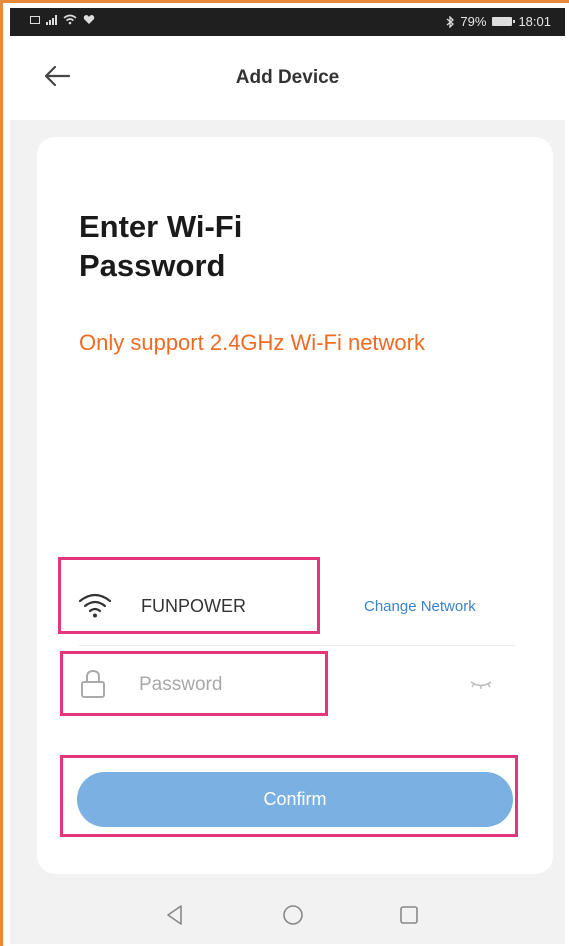 This screenshot has height=946, width=569. I want to click on status-right-icons: 79% 18:01, so click(498, 21).